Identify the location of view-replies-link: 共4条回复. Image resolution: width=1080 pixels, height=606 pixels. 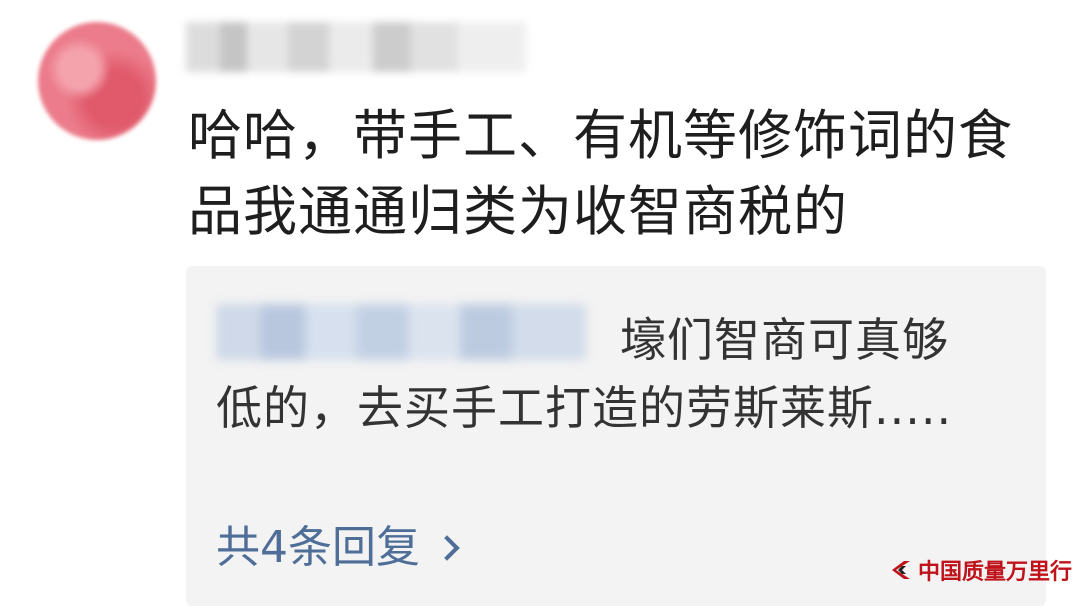
(338, 548).